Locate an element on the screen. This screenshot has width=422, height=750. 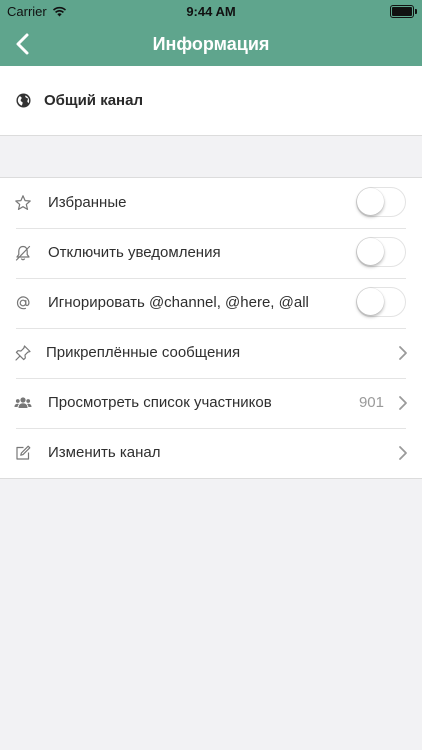
pinned-messages-label: Прикреплённые сообщения is located at coordinates (143, 352).